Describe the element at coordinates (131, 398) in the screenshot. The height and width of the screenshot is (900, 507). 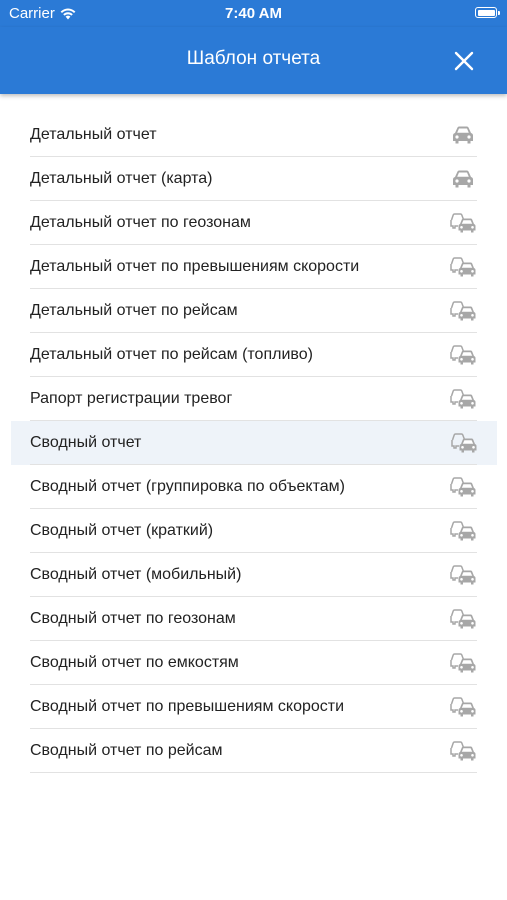
I see `list-item-label: Рапорт регистрации тревог` at that location.